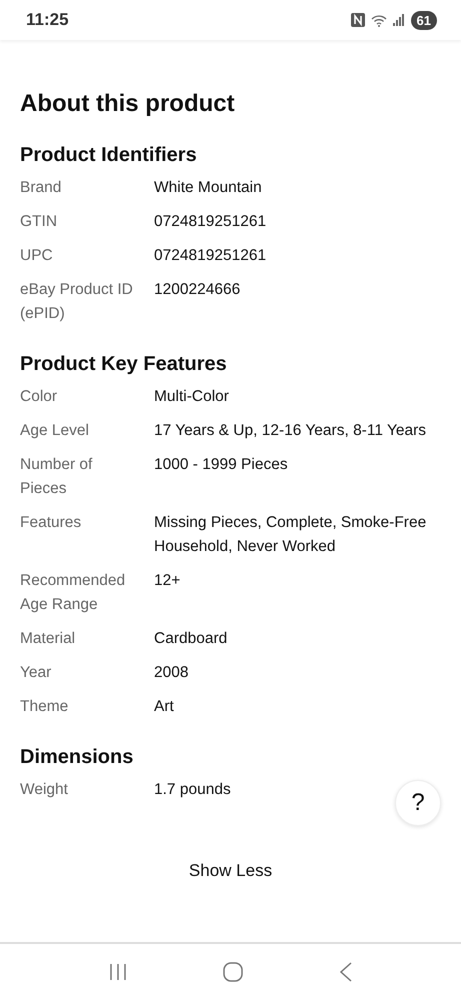 The width and height of the screenshot is (461, 1000). Describe the element at coordinates (73, 593) in the screenshot. I see `spec-label: Recommended Age Range` at that location.